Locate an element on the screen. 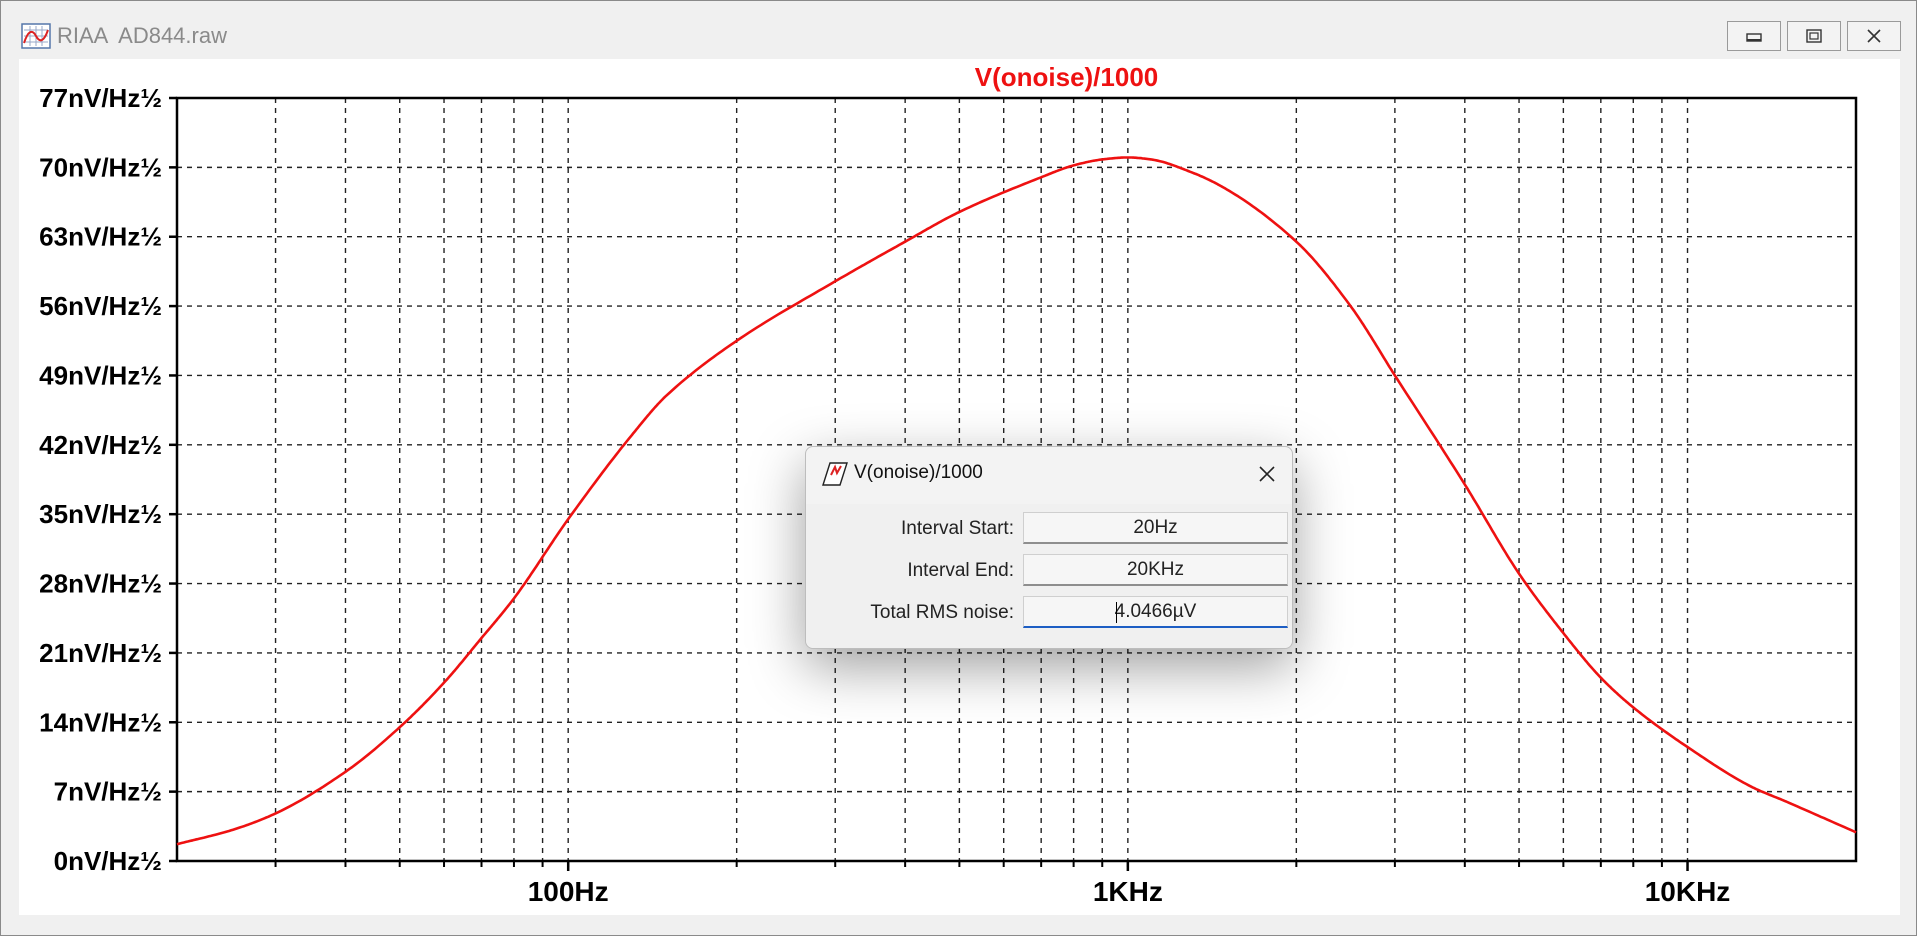 The image size is (1917, 936). y-tick-label: 63nV/Hz½ is located at coordinates (100, 237).